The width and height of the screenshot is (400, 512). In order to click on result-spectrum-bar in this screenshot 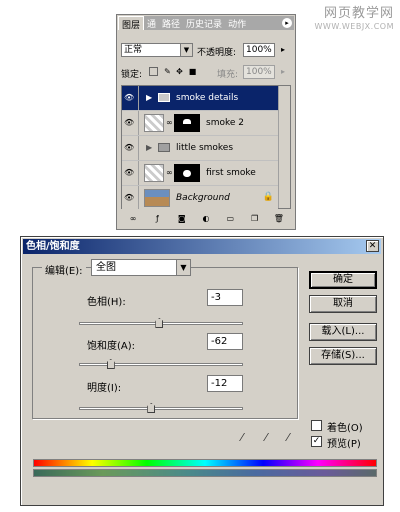, I will do `click(205, 473)`.